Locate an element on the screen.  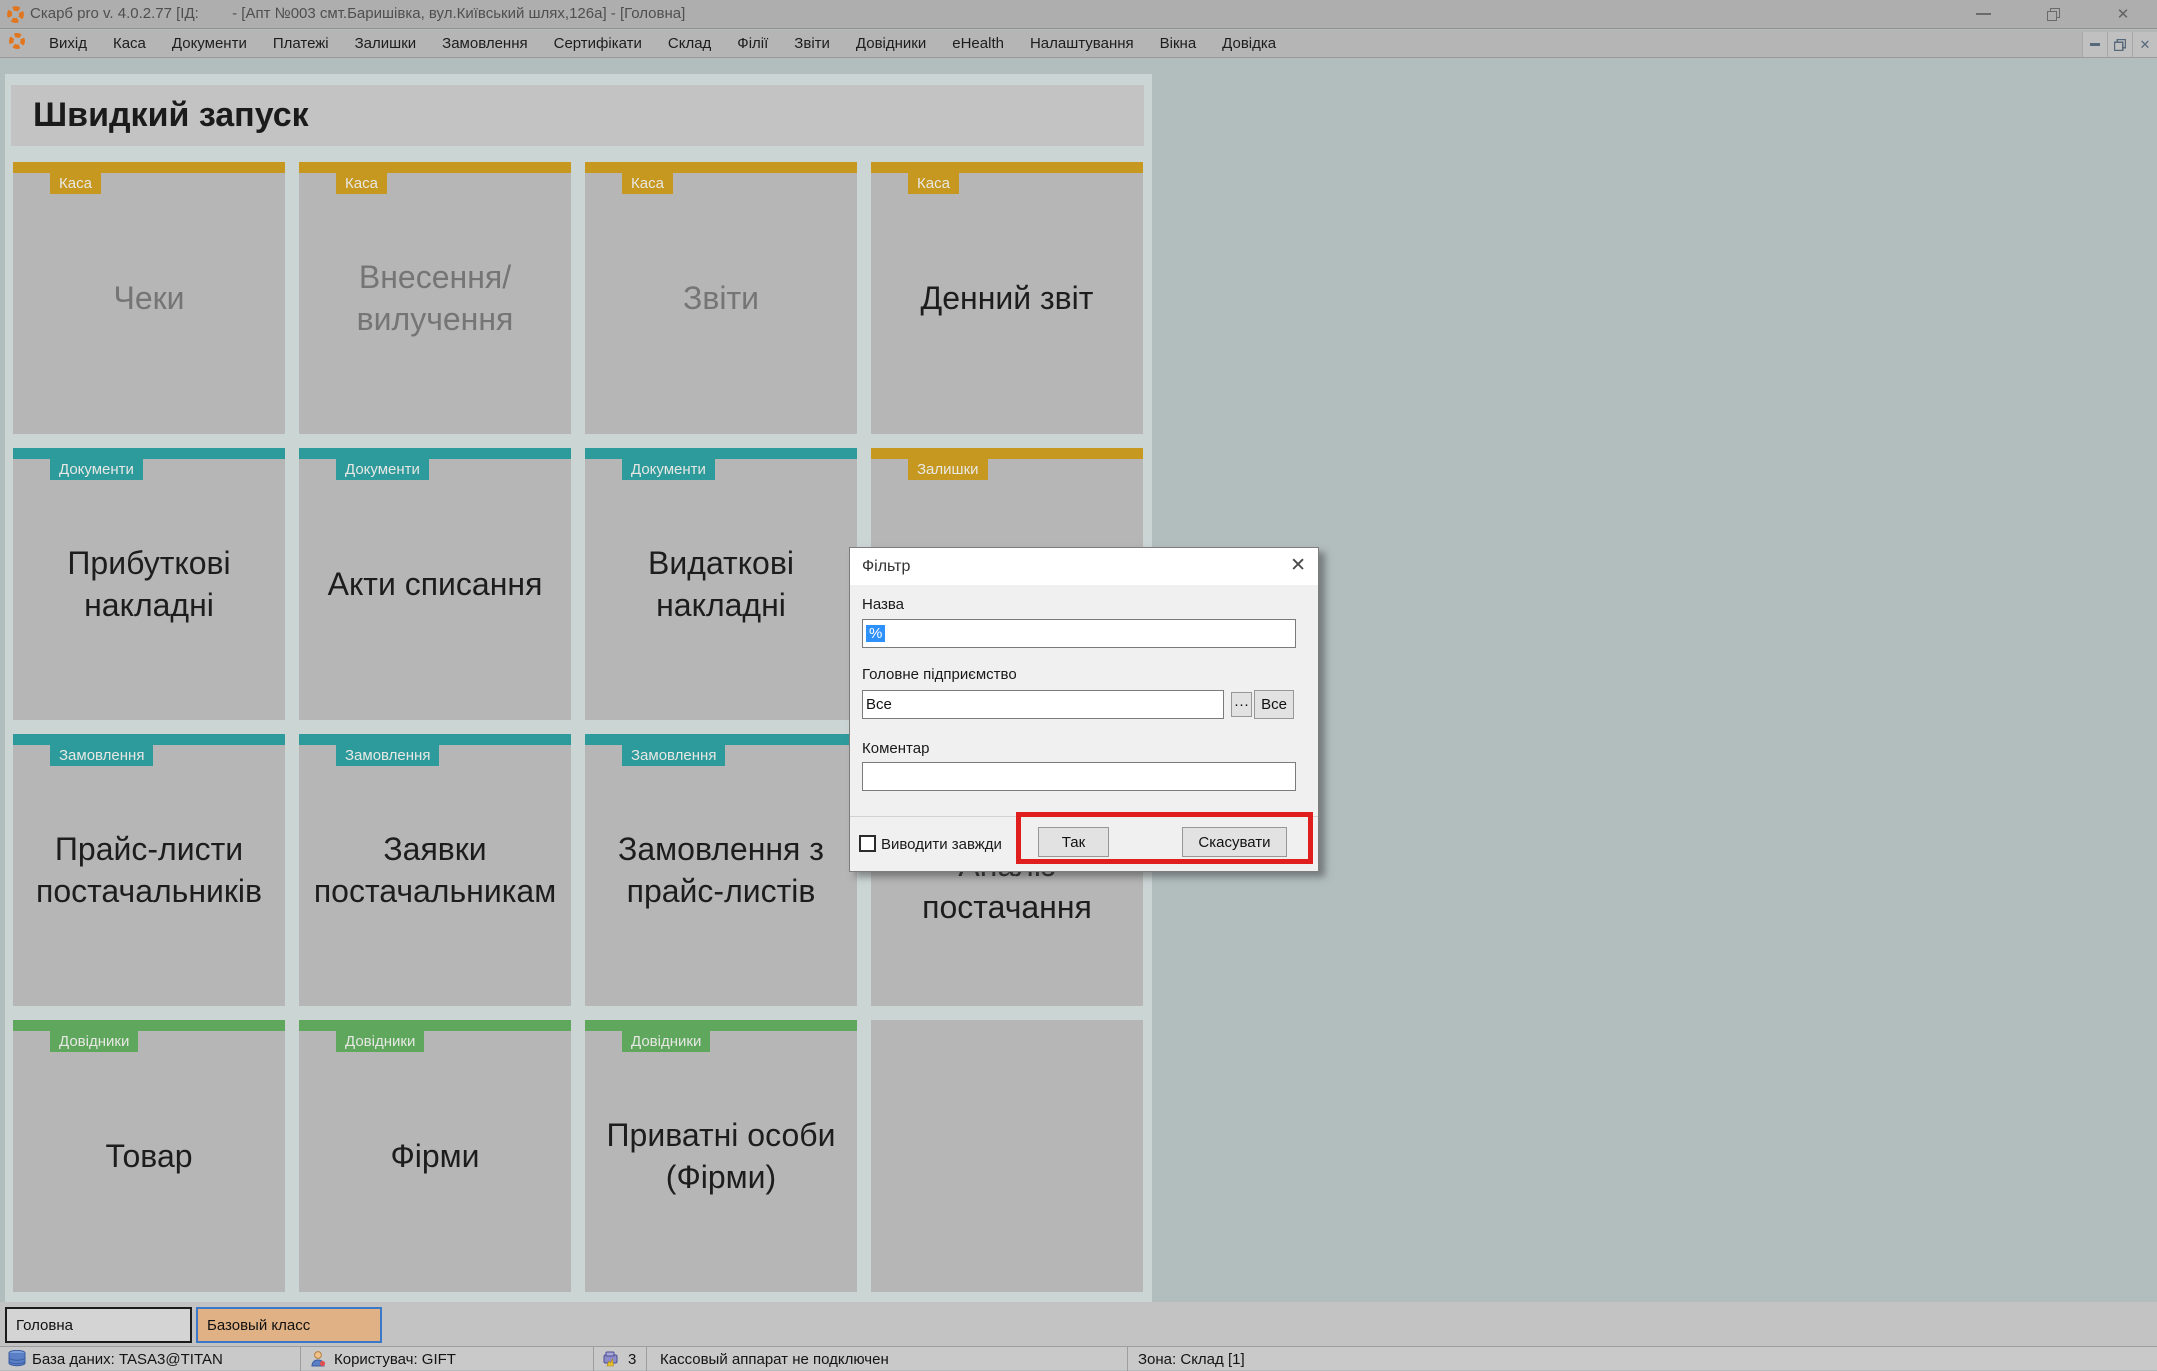
menu-item: Філії is located at coordinates (752, 44).